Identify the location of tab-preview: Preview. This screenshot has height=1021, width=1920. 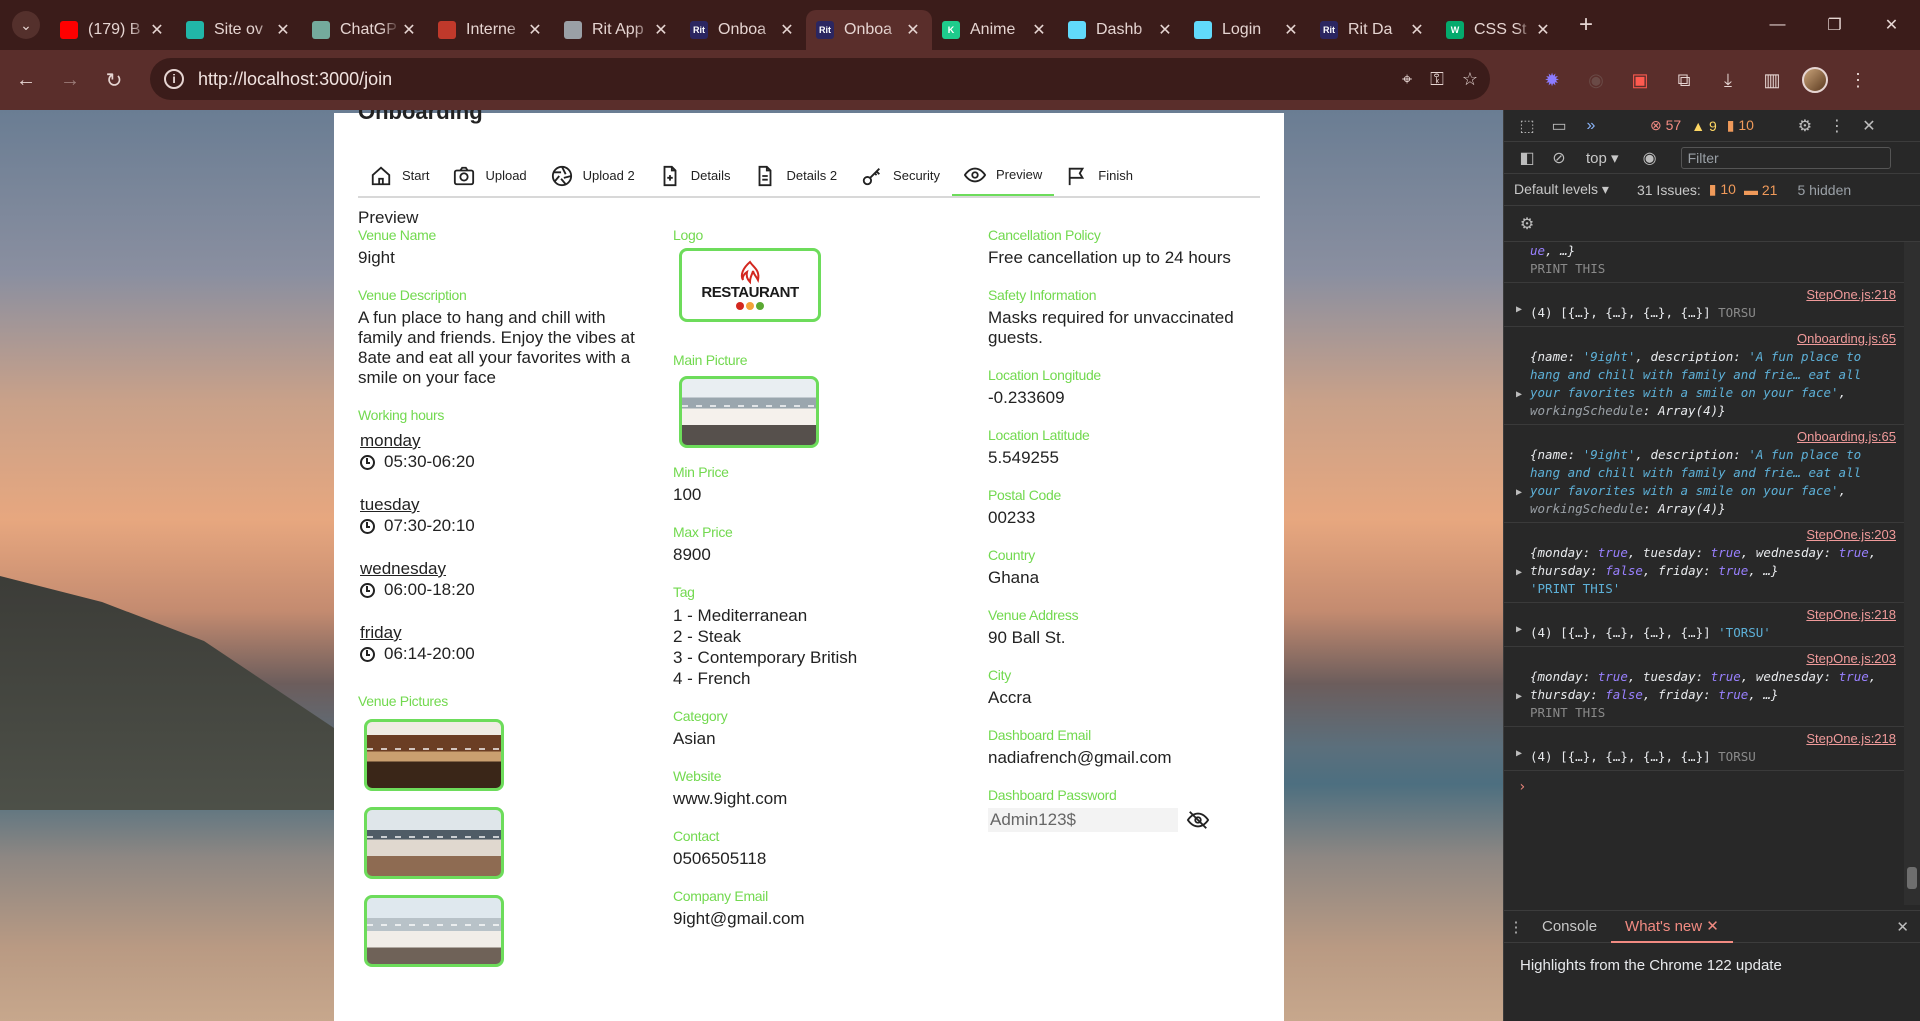
(1003, 175).